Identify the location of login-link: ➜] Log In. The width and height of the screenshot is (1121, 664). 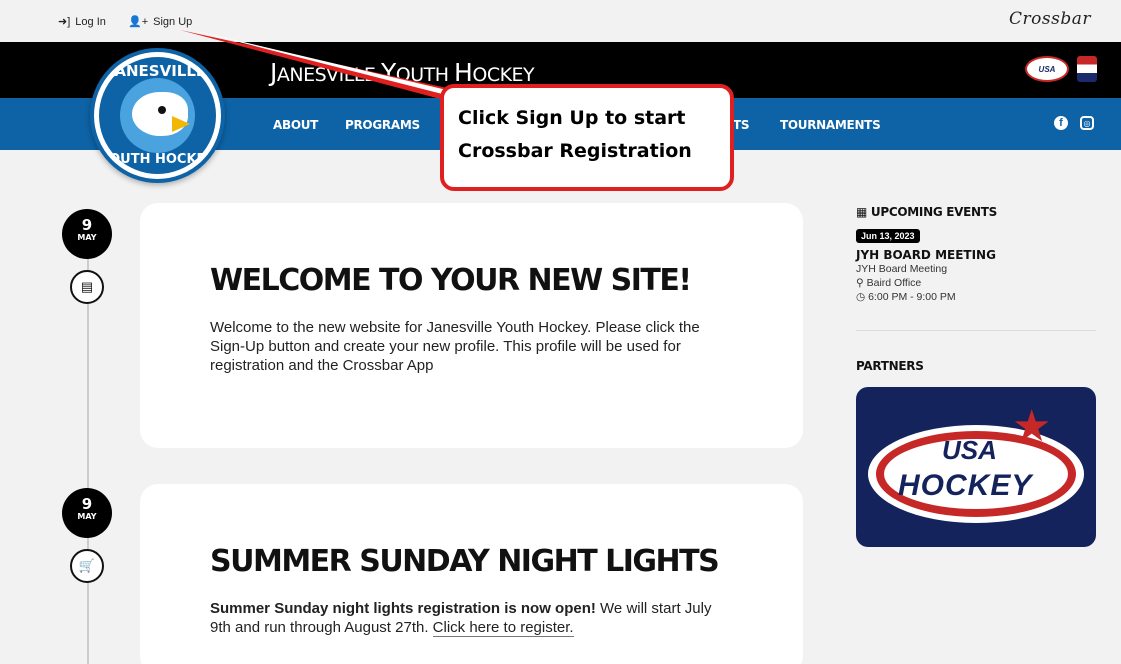
(82, 22).